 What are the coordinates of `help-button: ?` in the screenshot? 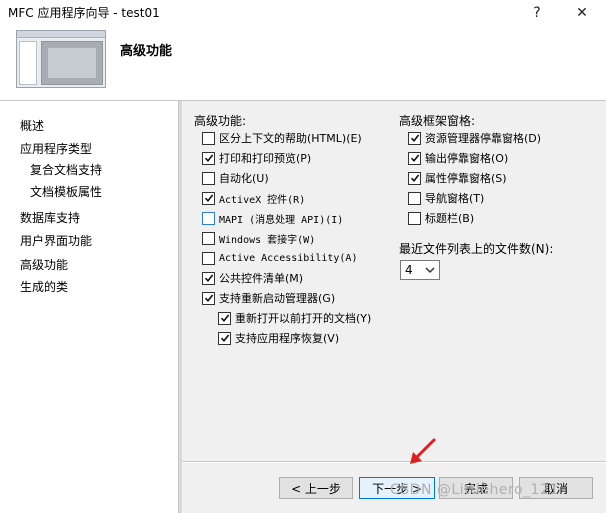 It's located at (537, 13).